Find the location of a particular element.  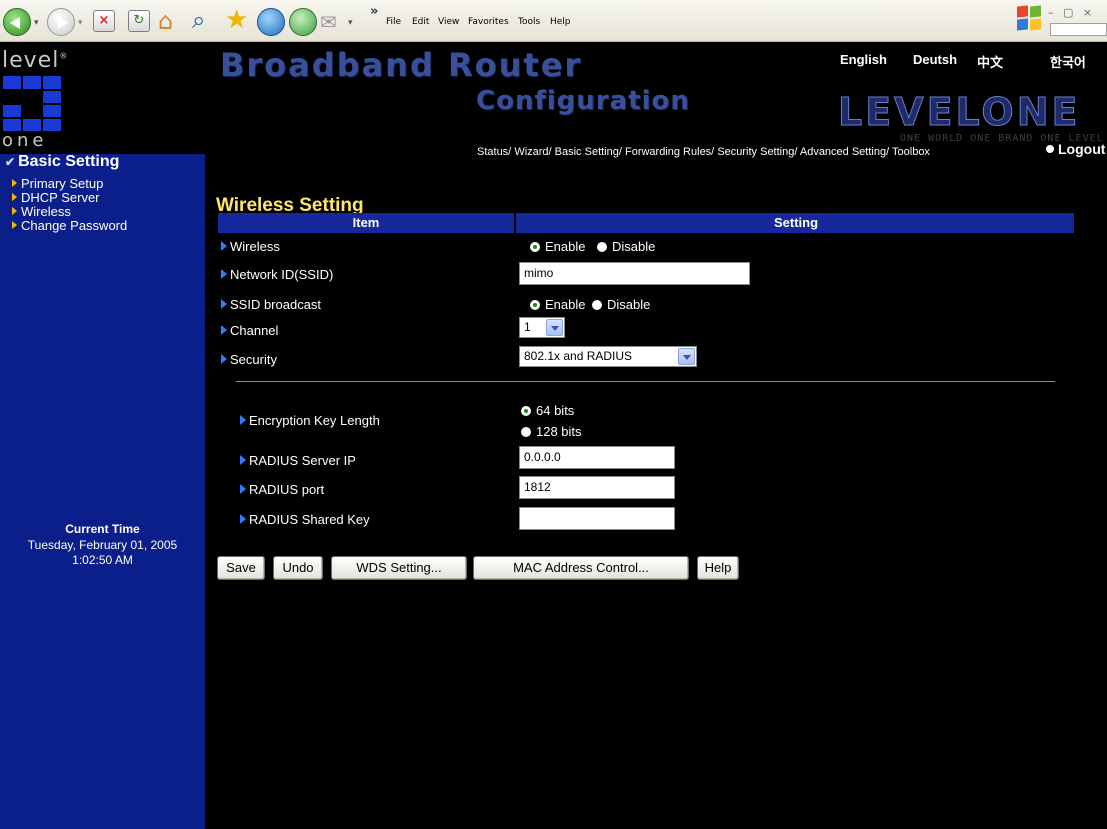

settings-table-header: Item Setting is located at coordinates (646, 223).